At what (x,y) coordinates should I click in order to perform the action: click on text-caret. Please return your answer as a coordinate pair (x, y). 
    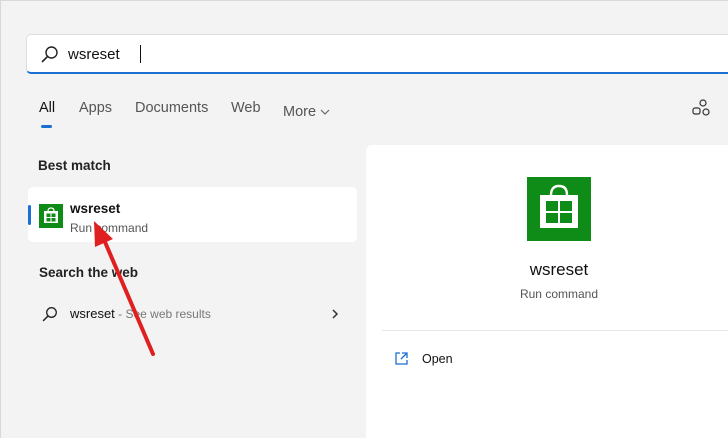
    Looking at the image, I should click on (140, 54).